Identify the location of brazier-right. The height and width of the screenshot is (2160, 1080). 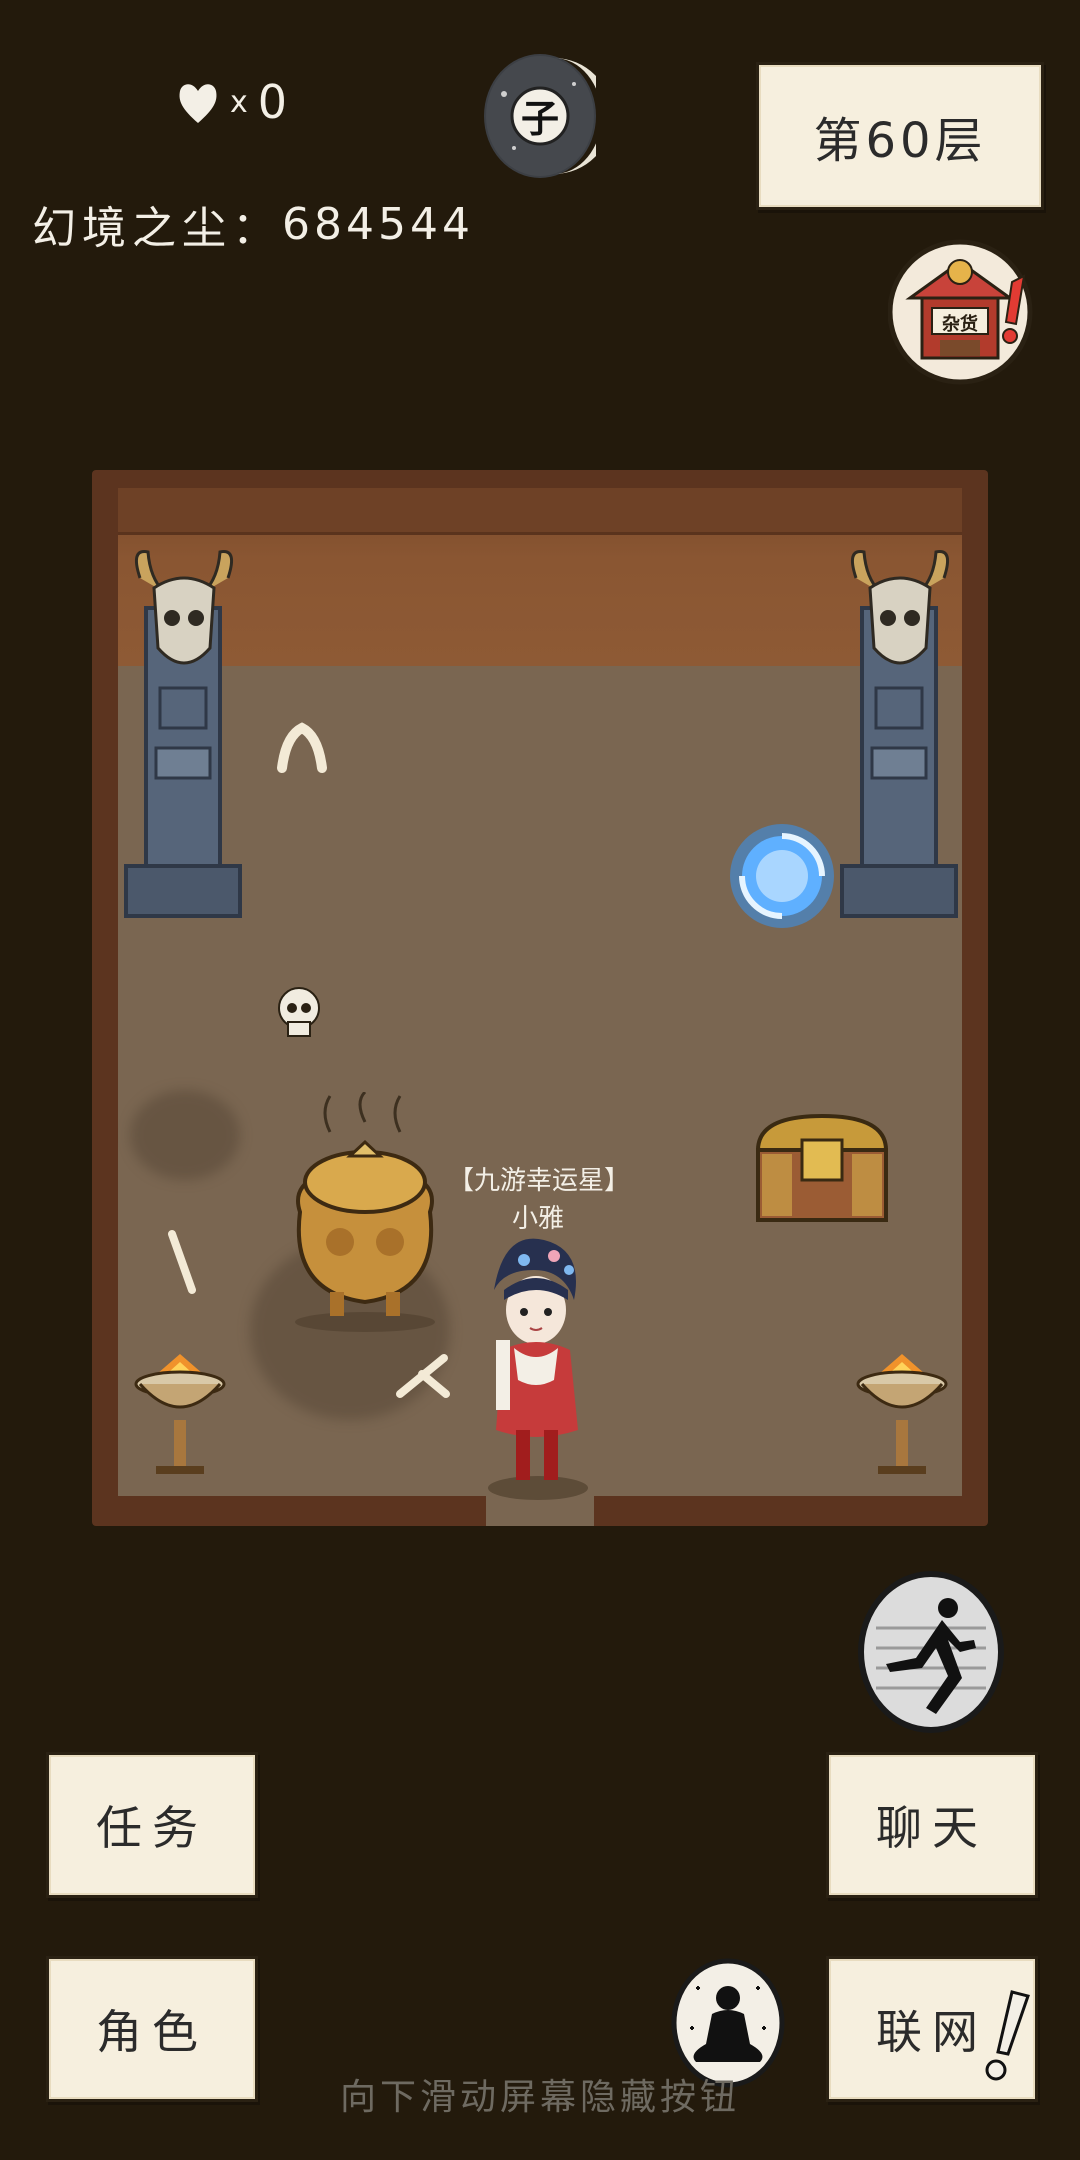
(902, 1414).